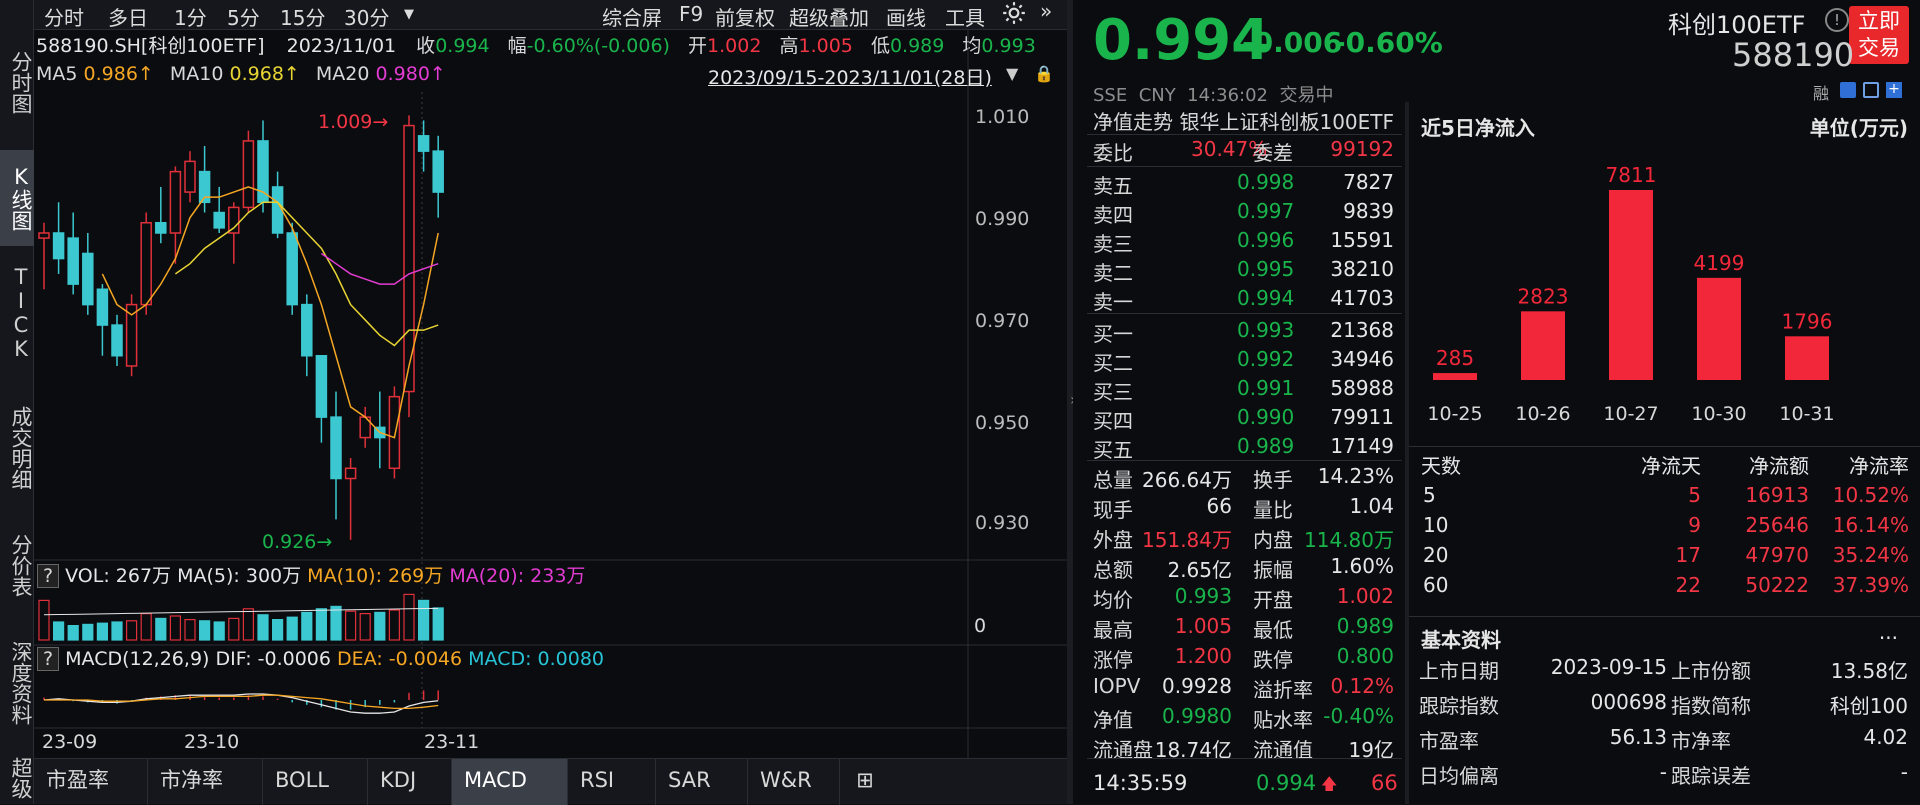 This screenshot has width=1920, height=805. What do you see at coordinates (1868, 706) in the screenshot?
I see `basic-value: 科创100` at bounding box center [1868, 706].